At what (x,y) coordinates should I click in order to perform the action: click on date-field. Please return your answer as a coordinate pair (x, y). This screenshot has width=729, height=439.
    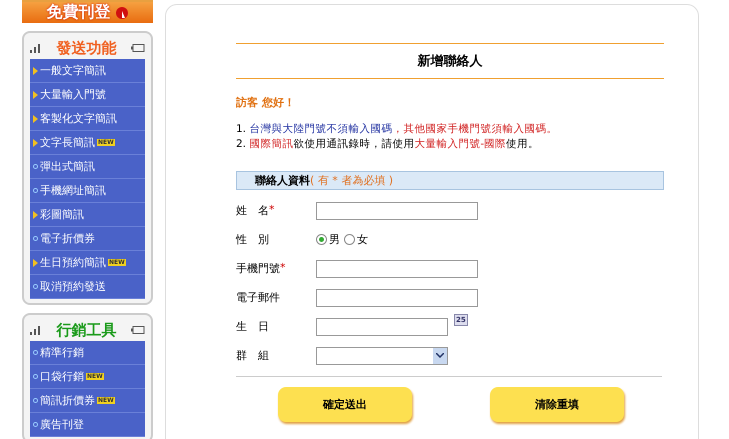
    Looking at the image, I should click on (382, 327).